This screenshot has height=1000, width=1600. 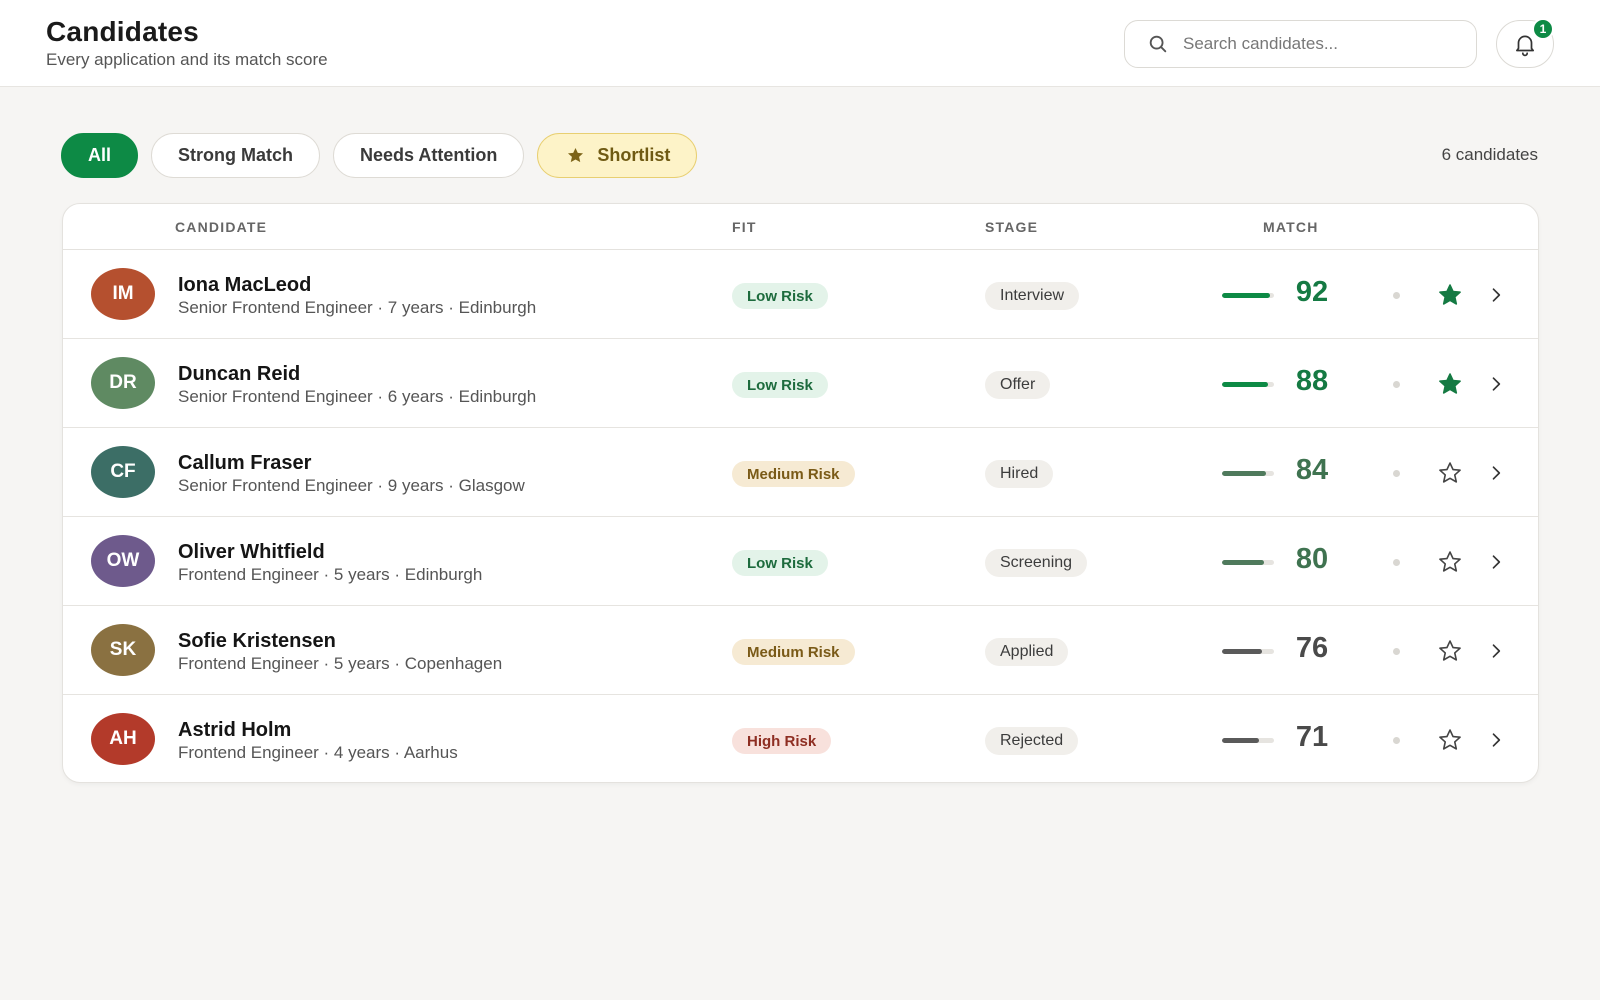 What do you see at coordinates (1312, 381) in the screenshot?
I see `match-score: 88` at bounding box center [1312, 381].